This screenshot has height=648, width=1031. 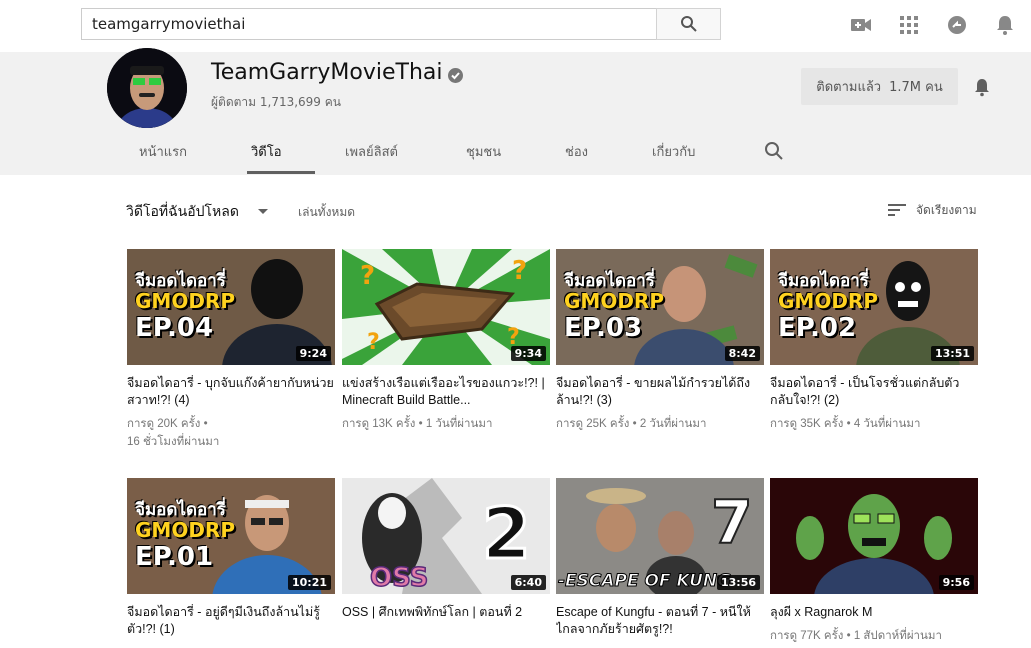 I want to click on video-duration: 6:40, so click(x=528, y=582).